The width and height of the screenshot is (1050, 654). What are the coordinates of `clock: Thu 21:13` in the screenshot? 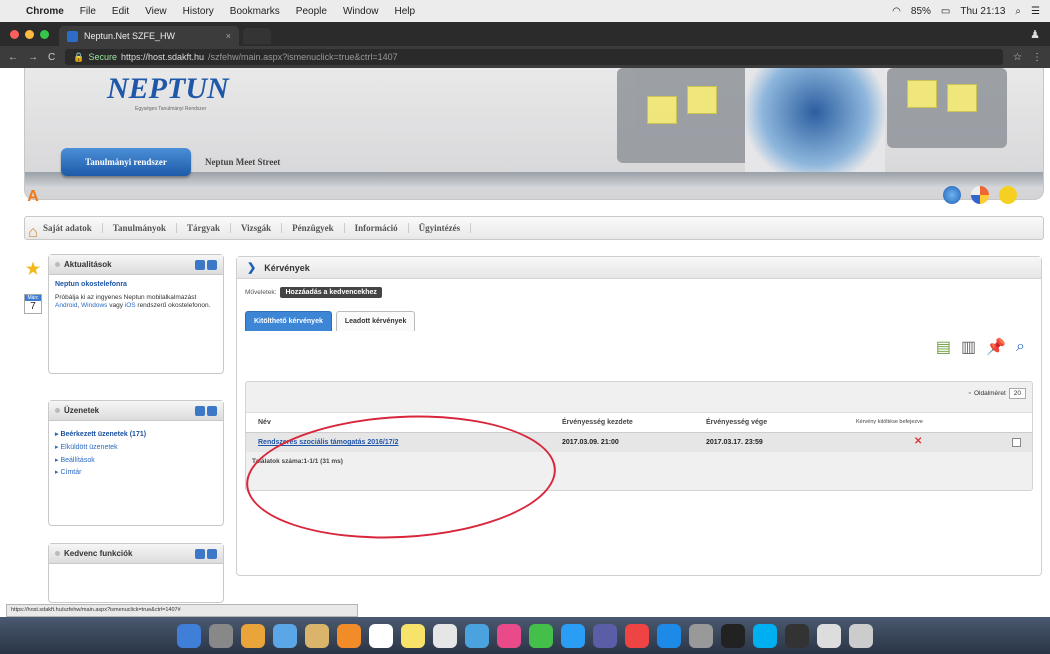 It's located at (982, 11).